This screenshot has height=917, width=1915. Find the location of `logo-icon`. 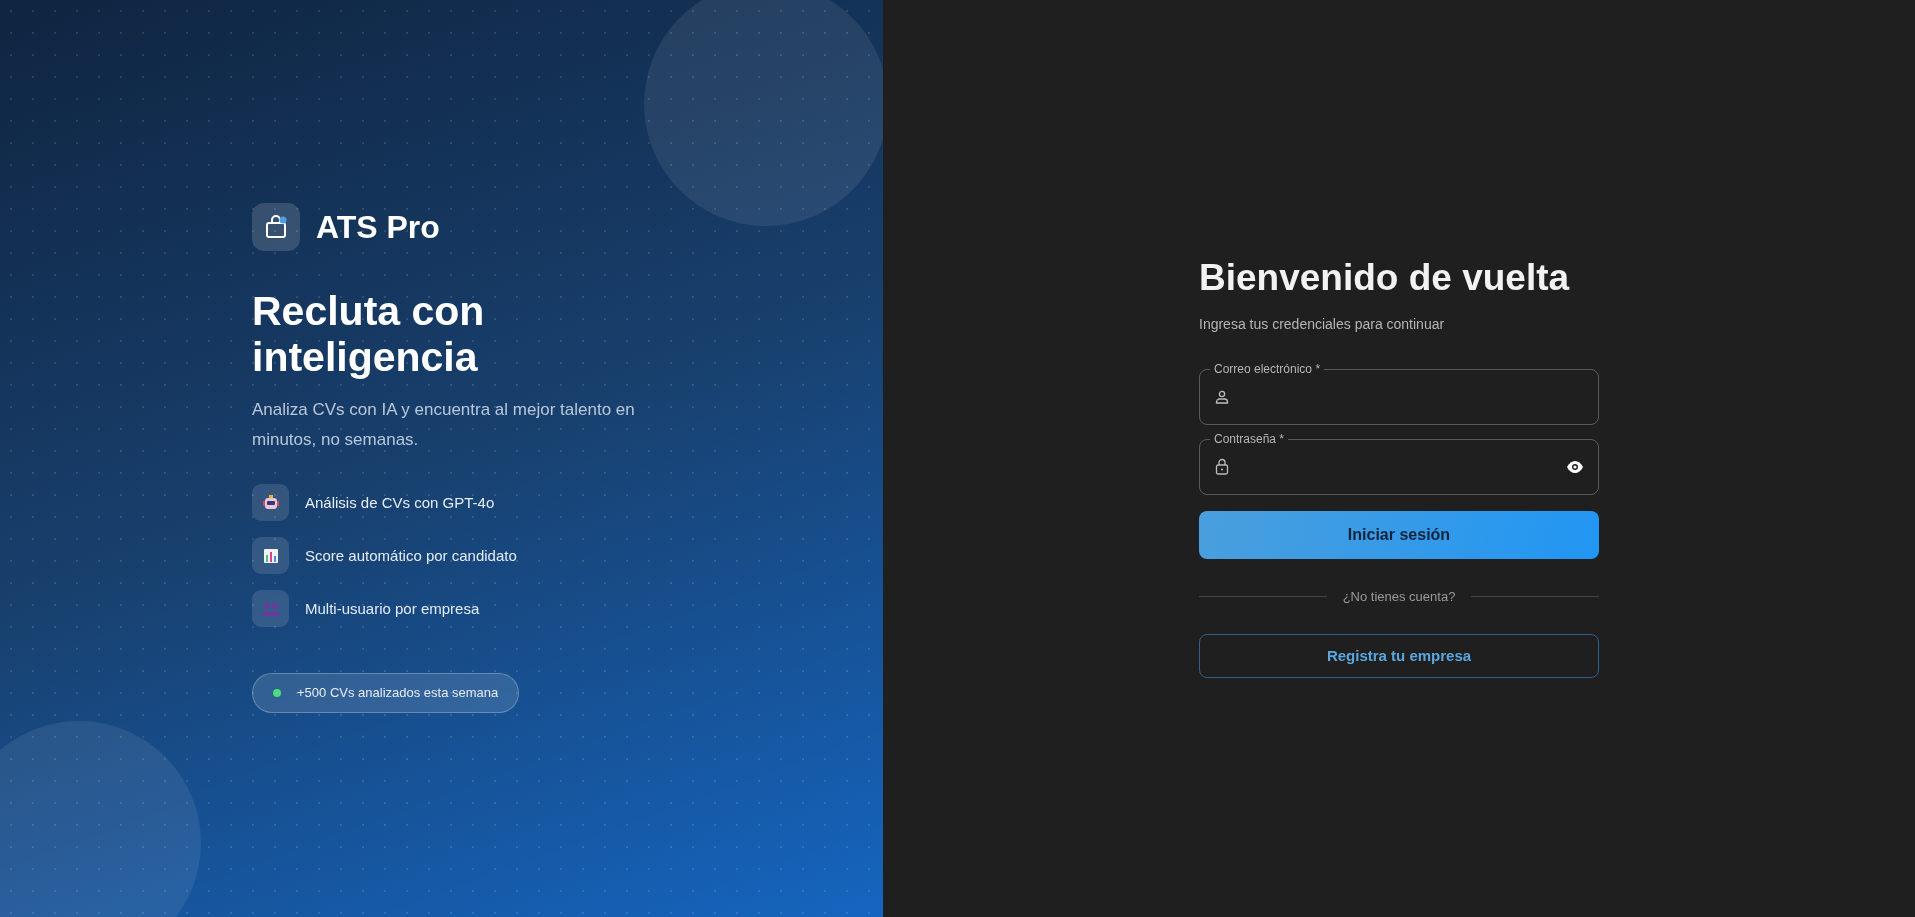

logo-icon is located at coordinates (276, 227).